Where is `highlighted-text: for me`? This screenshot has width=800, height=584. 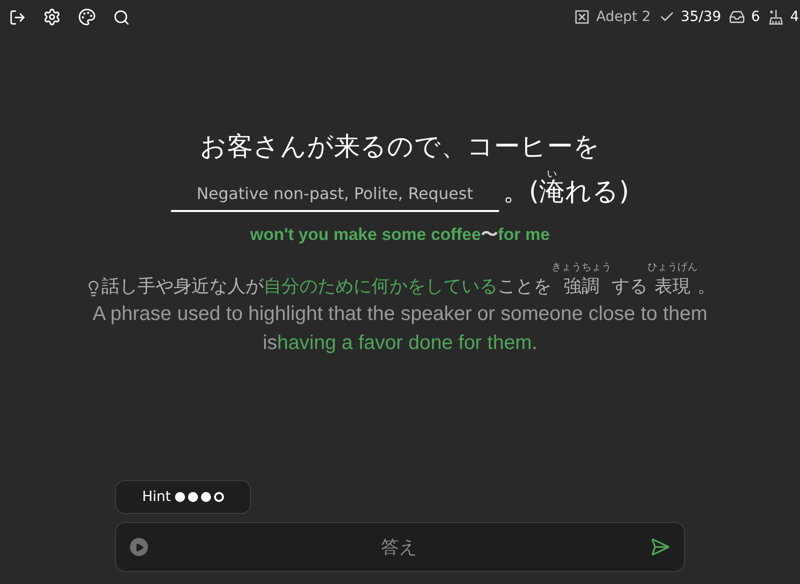 highlighted-text: for me is located at coordinates (524, 234).